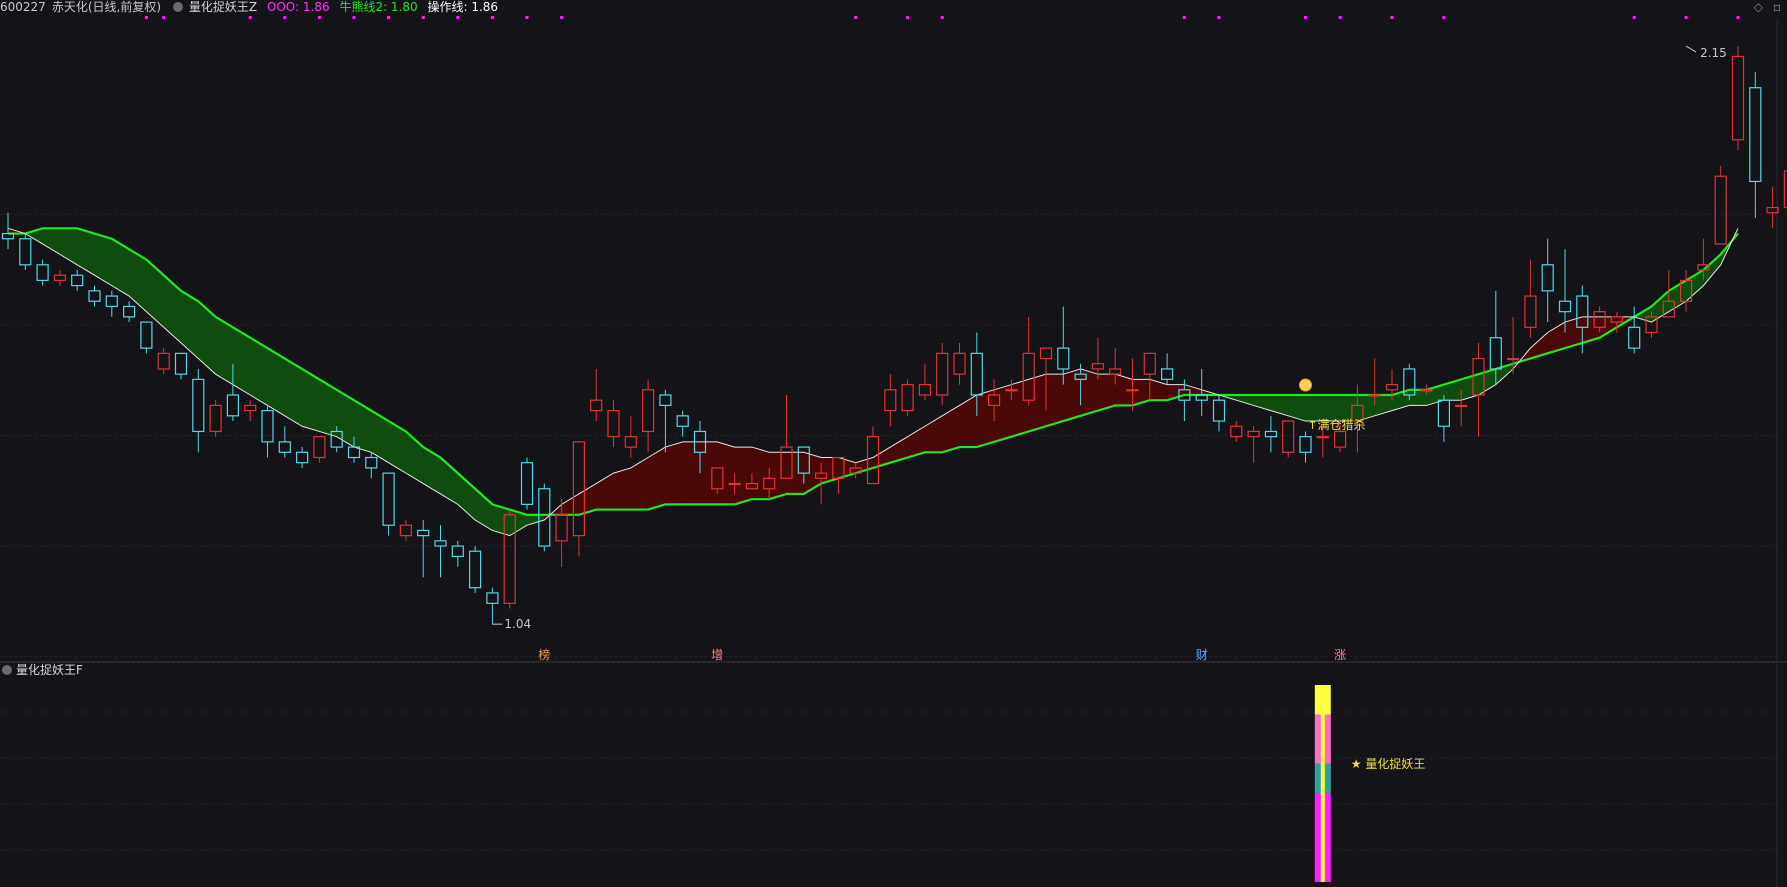 The width and height of the screenshot is (1787, 887). I want to click on subpanel-settings-icon, so click(7, 669).